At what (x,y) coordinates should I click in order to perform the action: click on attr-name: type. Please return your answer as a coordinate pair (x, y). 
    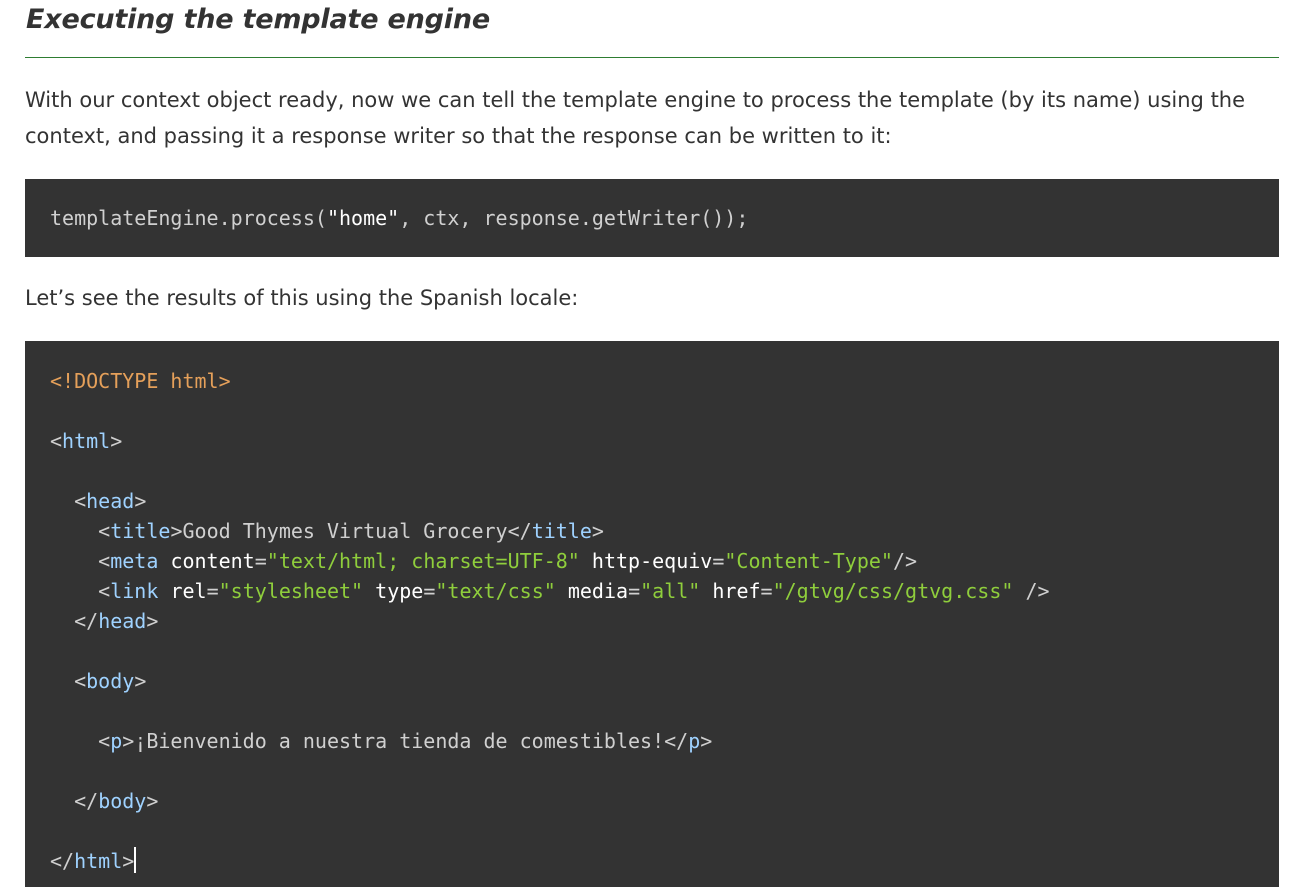
    Looking at the image, I should click on (399, 591).